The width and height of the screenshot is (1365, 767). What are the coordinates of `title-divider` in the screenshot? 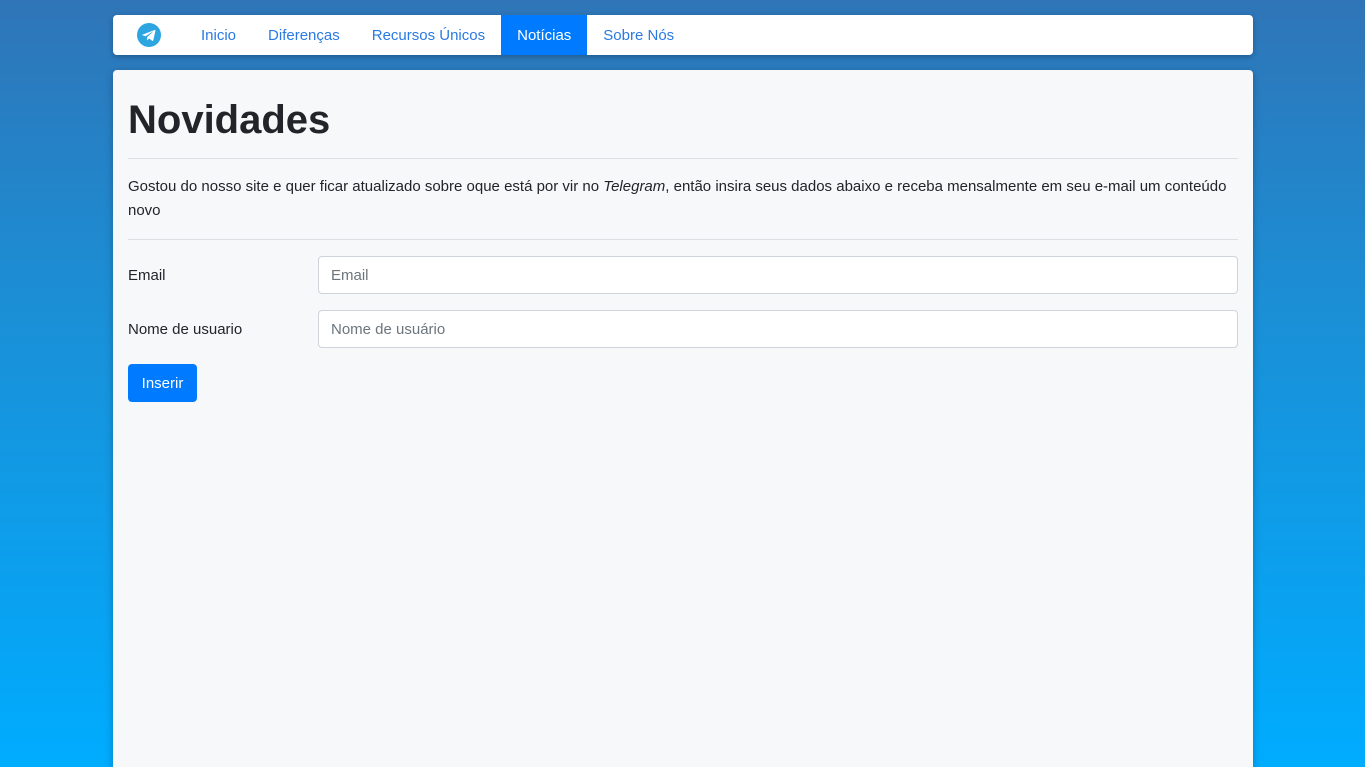 It's located at (683, 158).